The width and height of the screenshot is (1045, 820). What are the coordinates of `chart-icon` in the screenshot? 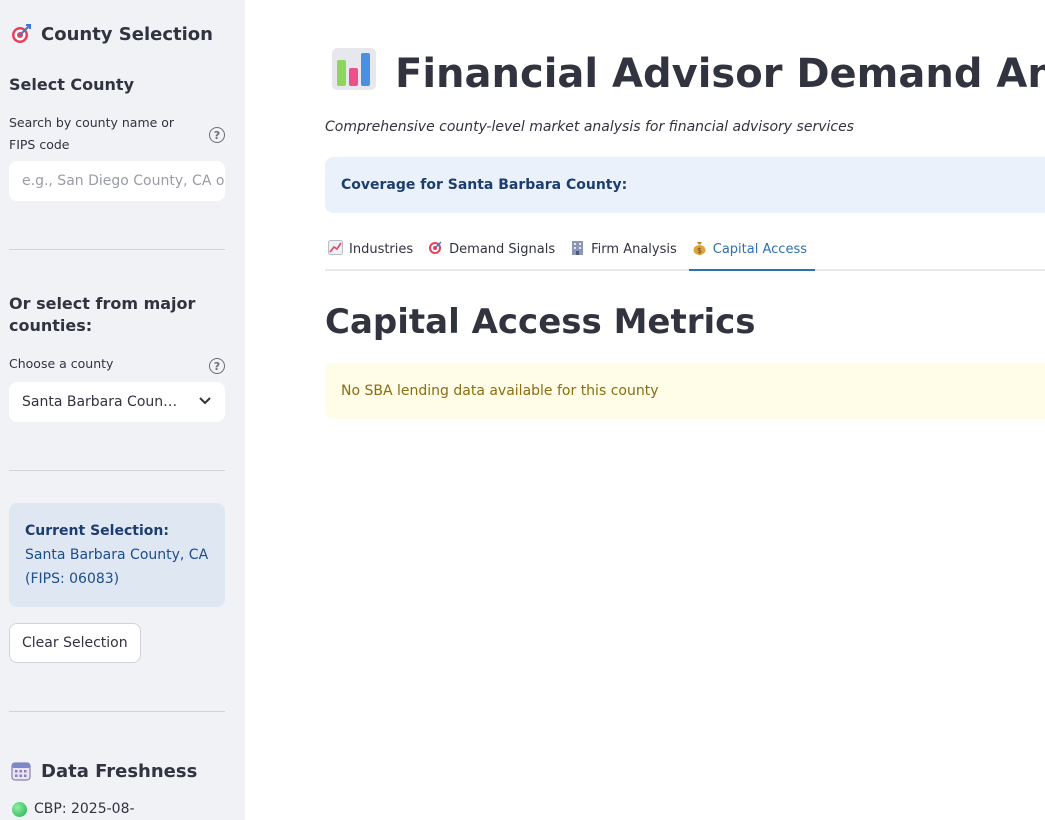 It's located at (335, 249).